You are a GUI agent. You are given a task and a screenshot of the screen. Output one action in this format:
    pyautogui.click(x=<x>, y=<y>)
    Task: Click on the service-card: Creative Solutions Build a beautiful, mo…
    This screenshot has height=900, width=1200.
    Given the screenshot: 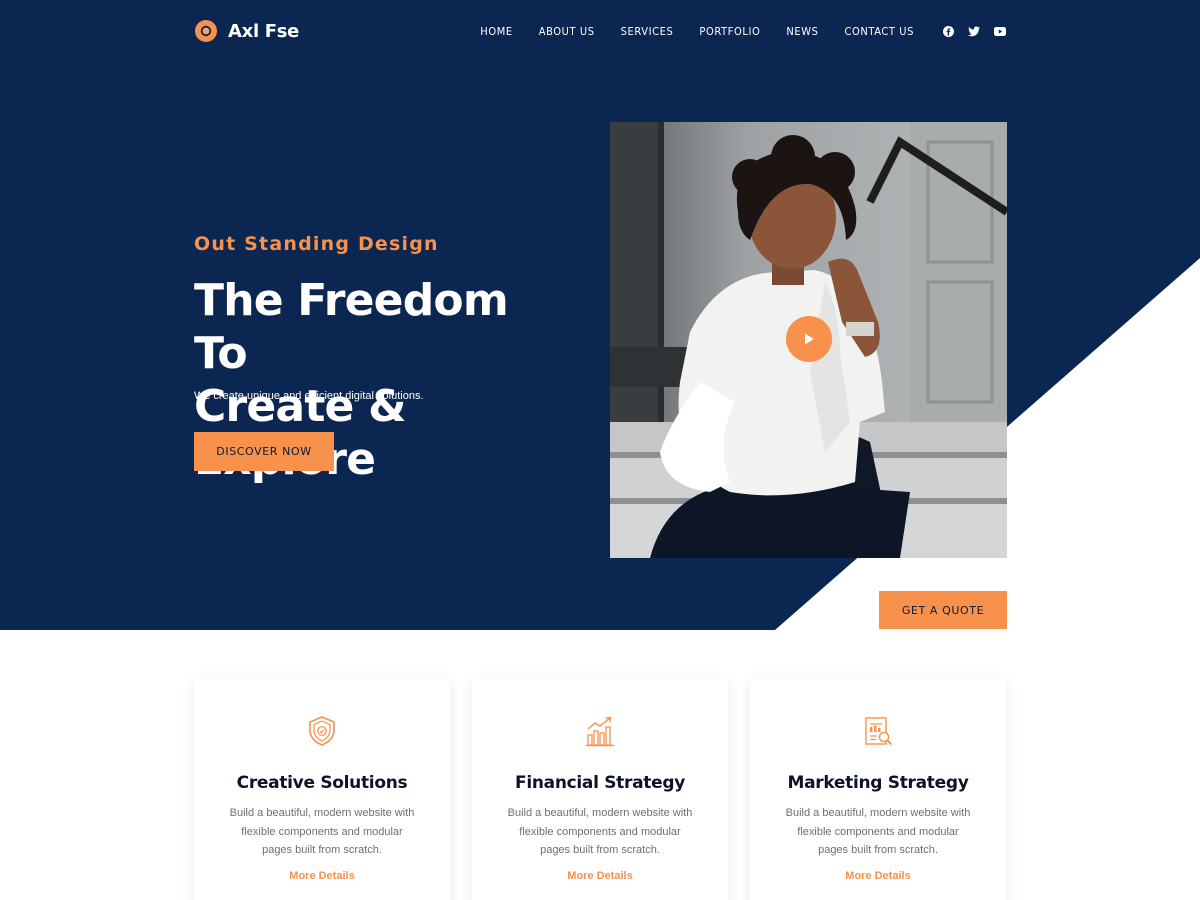 What is the action you would take?
    pyautogui.click(x=322, y=789)
    